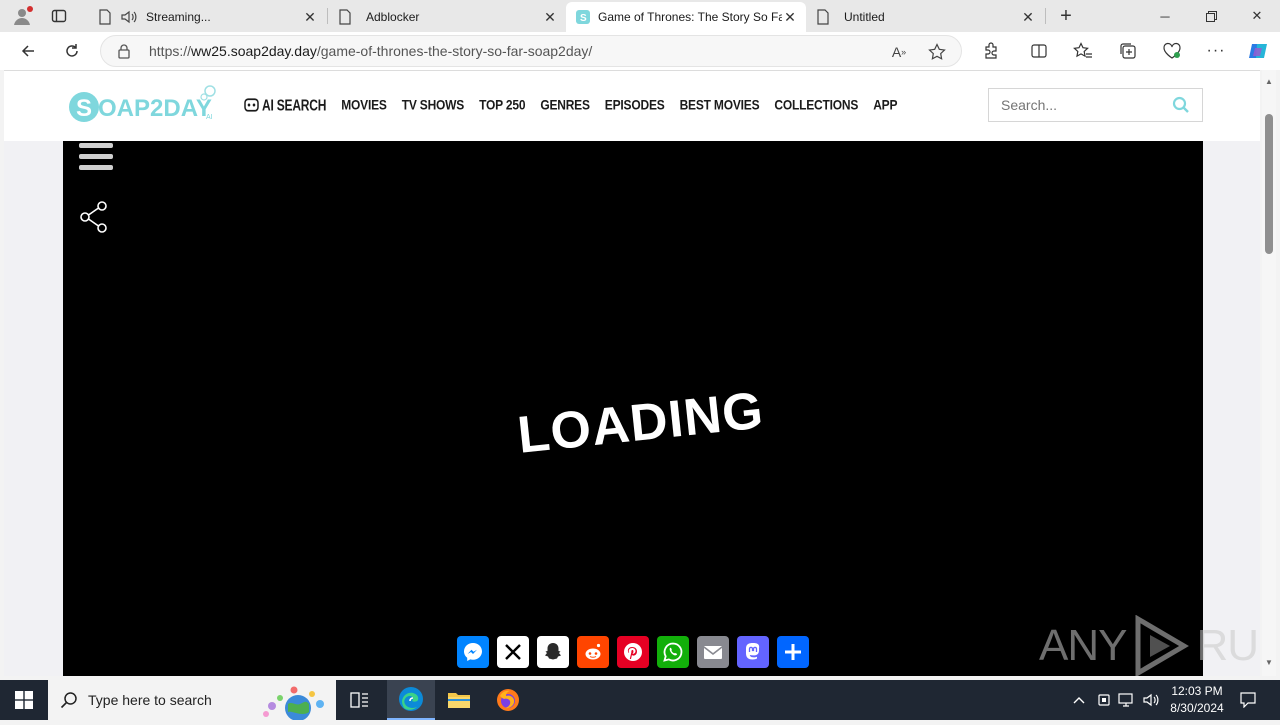  I want to click on heartbeat-icon, so click(1172, 50).